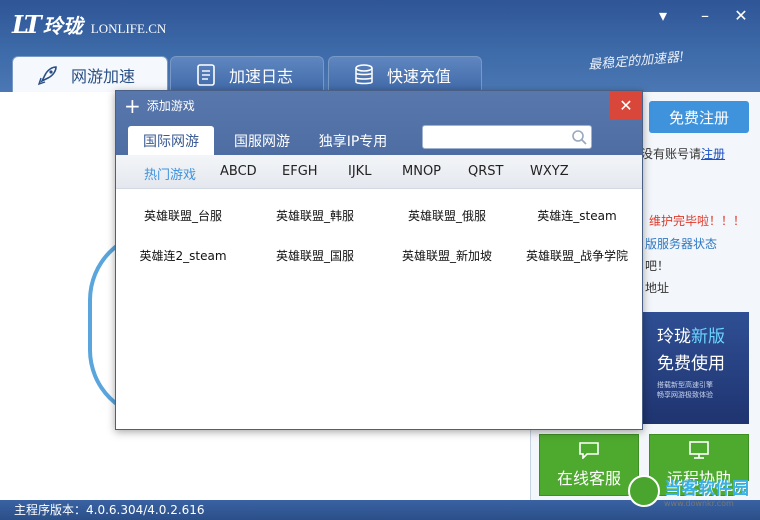  I want to click on tab-international-games: 国际网游, so click(171, 140).